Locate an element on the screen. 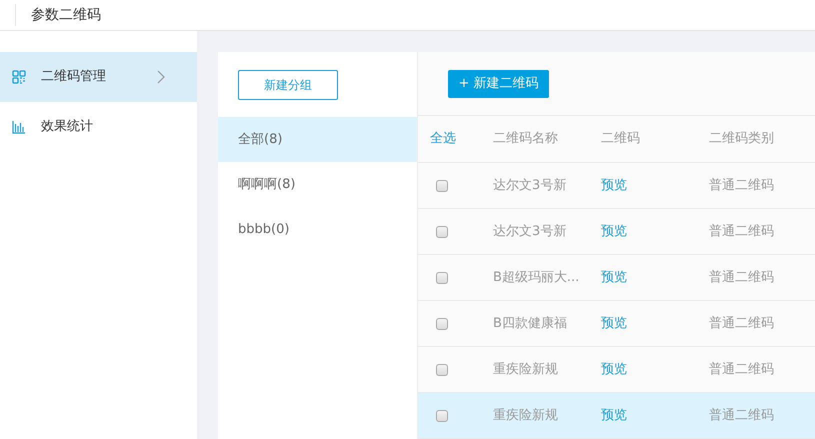 The image size is (815, 439). column-header: 二维码类别 is located at coordinates (741, 139).